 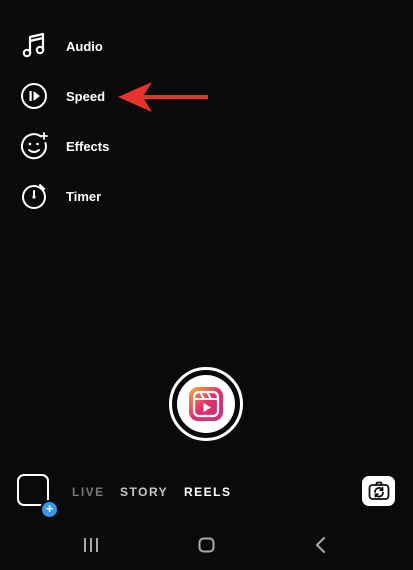 I want to click on tool-timer: Timer, so click(x=59, y=196).